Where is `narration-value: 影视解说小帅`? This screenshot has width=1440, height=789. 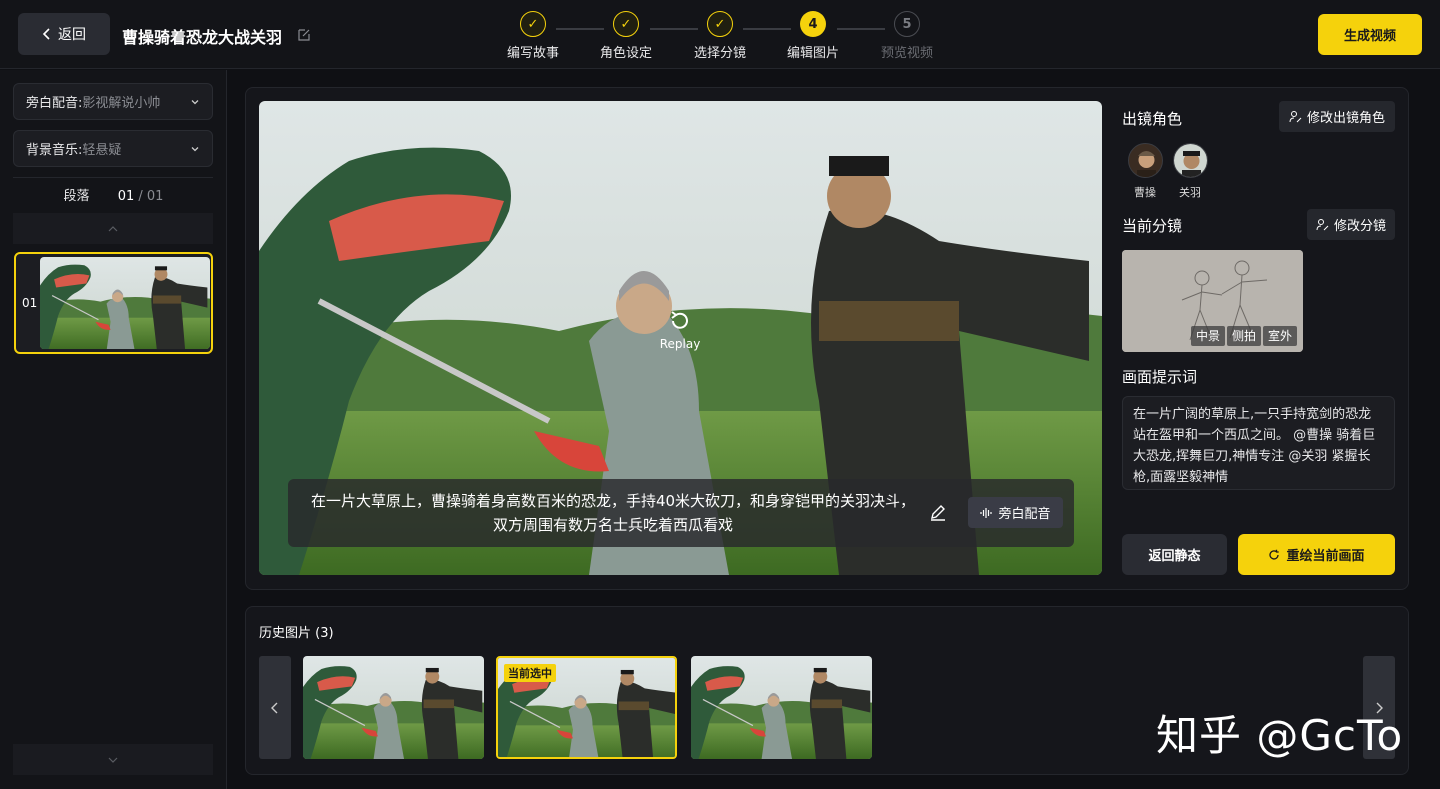 narration-value: 影视解说小帅 is located at coordinates (121, 103).